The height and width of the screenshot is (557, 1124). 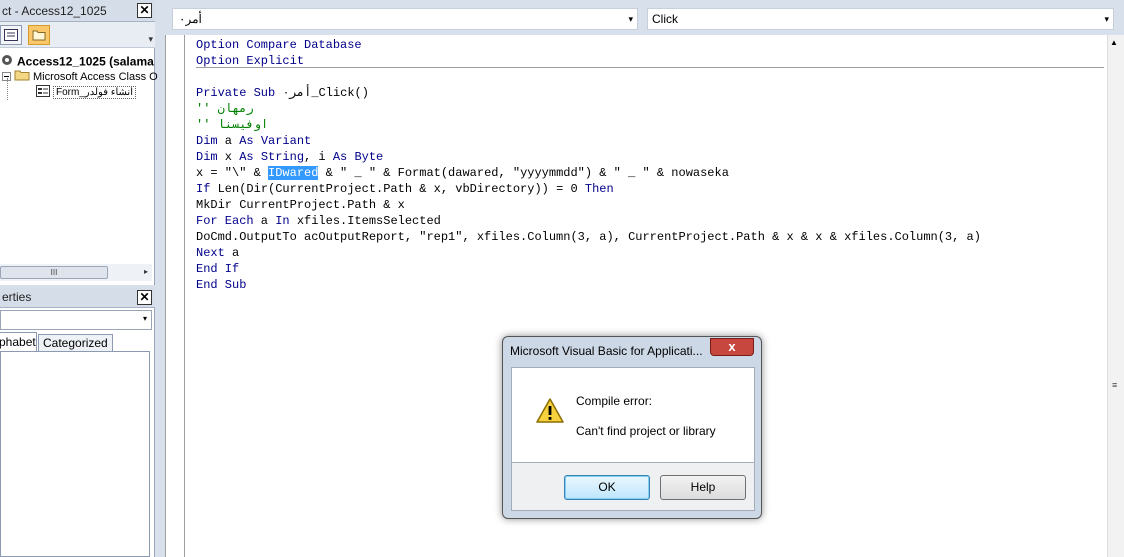 What do you see at coordinates (703, 487) in the screenshot?
I see `help-button: Help` at bounding box center [703, 487].